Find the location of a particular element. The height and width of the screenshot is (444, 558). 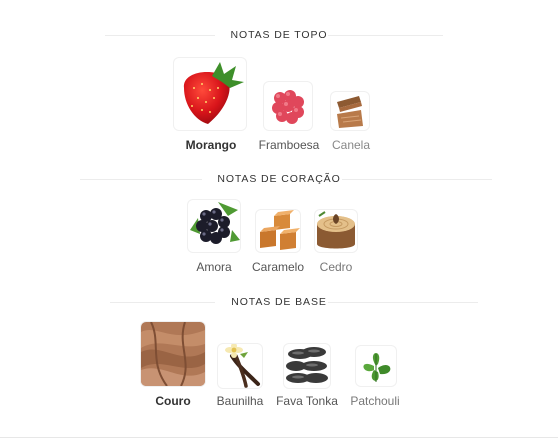

section-title-text: NOTAS DE TOPO is located at coordinates (279, 35).